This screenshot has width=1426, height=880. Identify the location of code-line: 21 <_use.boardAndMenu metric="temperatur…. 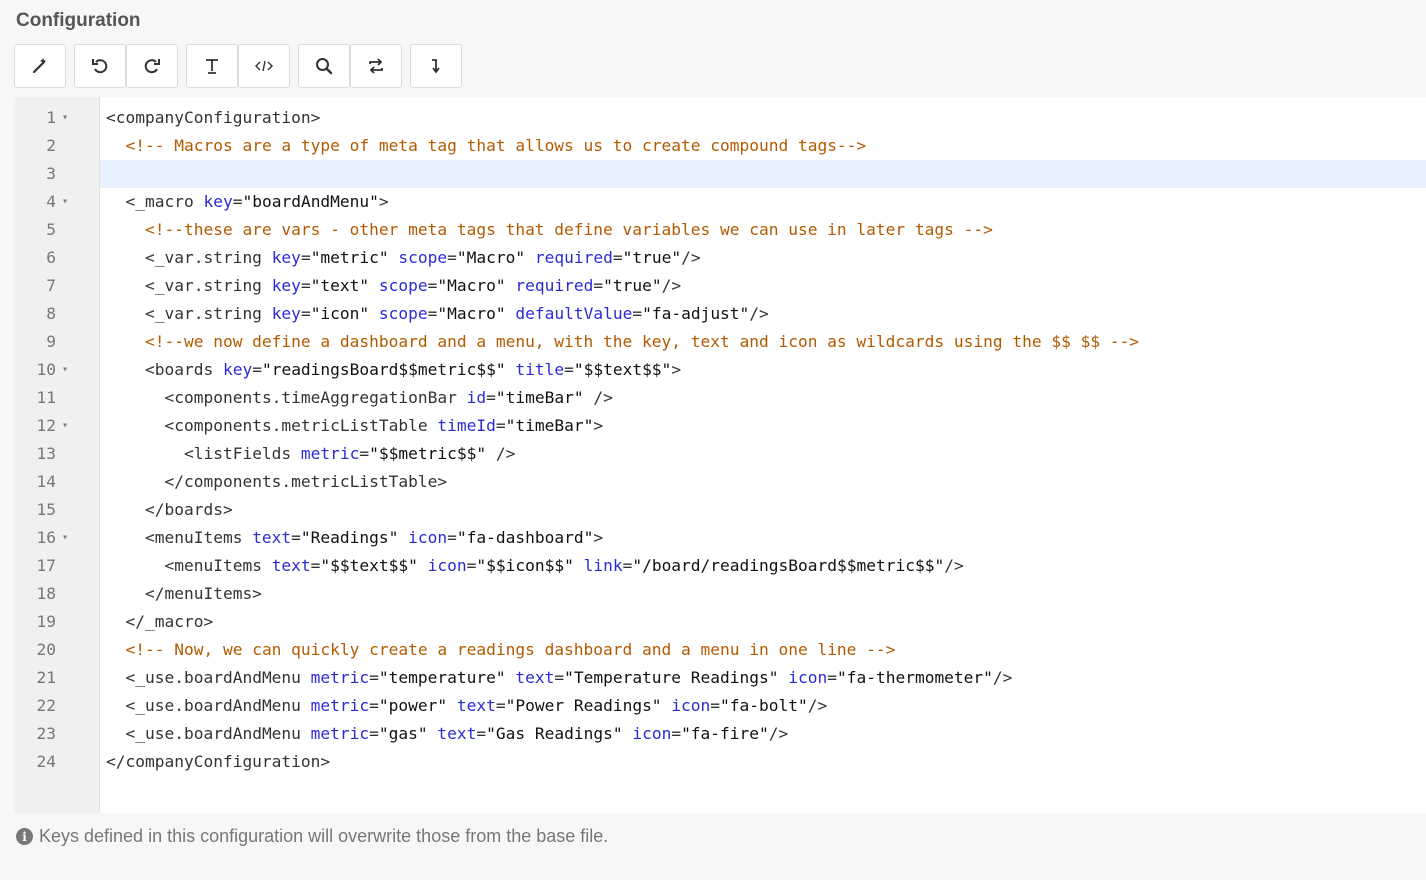
(720, 678).